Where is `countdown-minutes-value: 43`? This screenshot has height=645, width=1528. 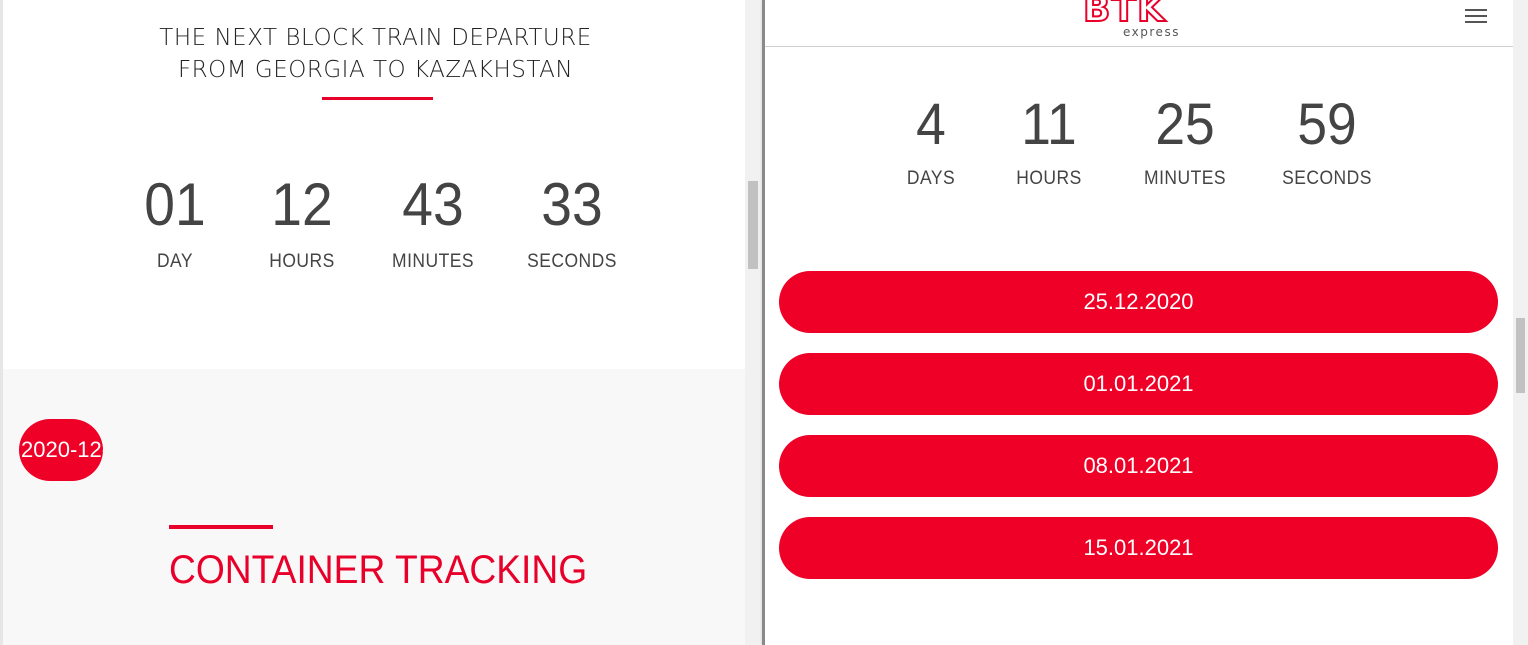 countdown-minutes-value: 43 is located at coordinates (433, 204).